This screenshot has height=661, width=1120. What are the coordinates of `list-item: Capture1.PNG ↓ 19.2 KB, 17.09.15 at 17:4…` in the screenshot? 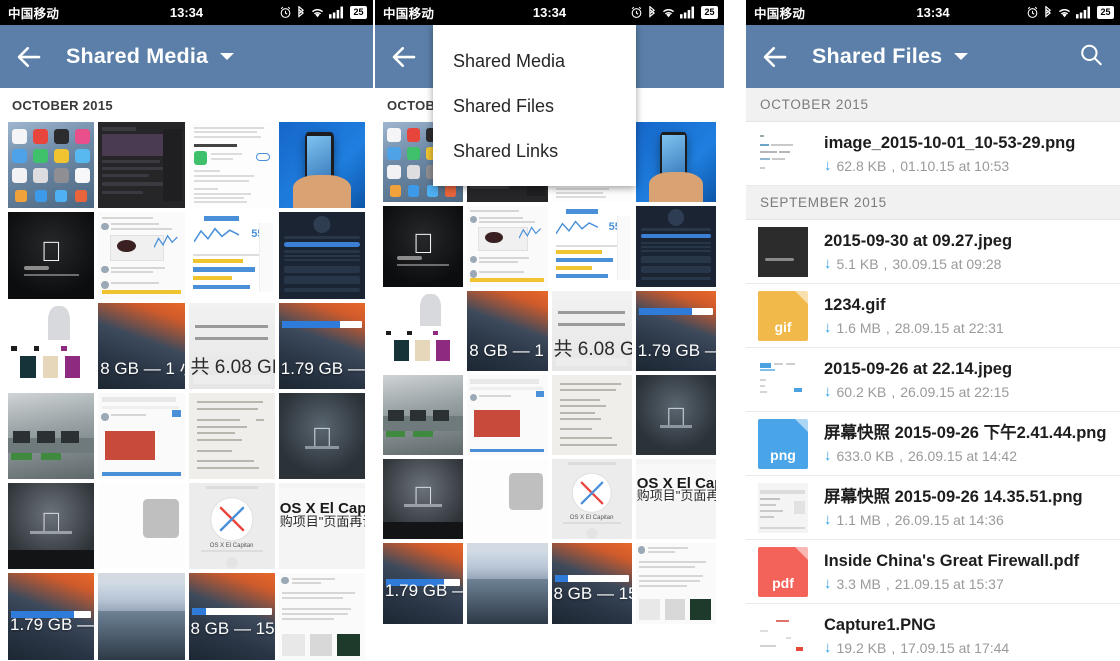 It's located at (933, 632).